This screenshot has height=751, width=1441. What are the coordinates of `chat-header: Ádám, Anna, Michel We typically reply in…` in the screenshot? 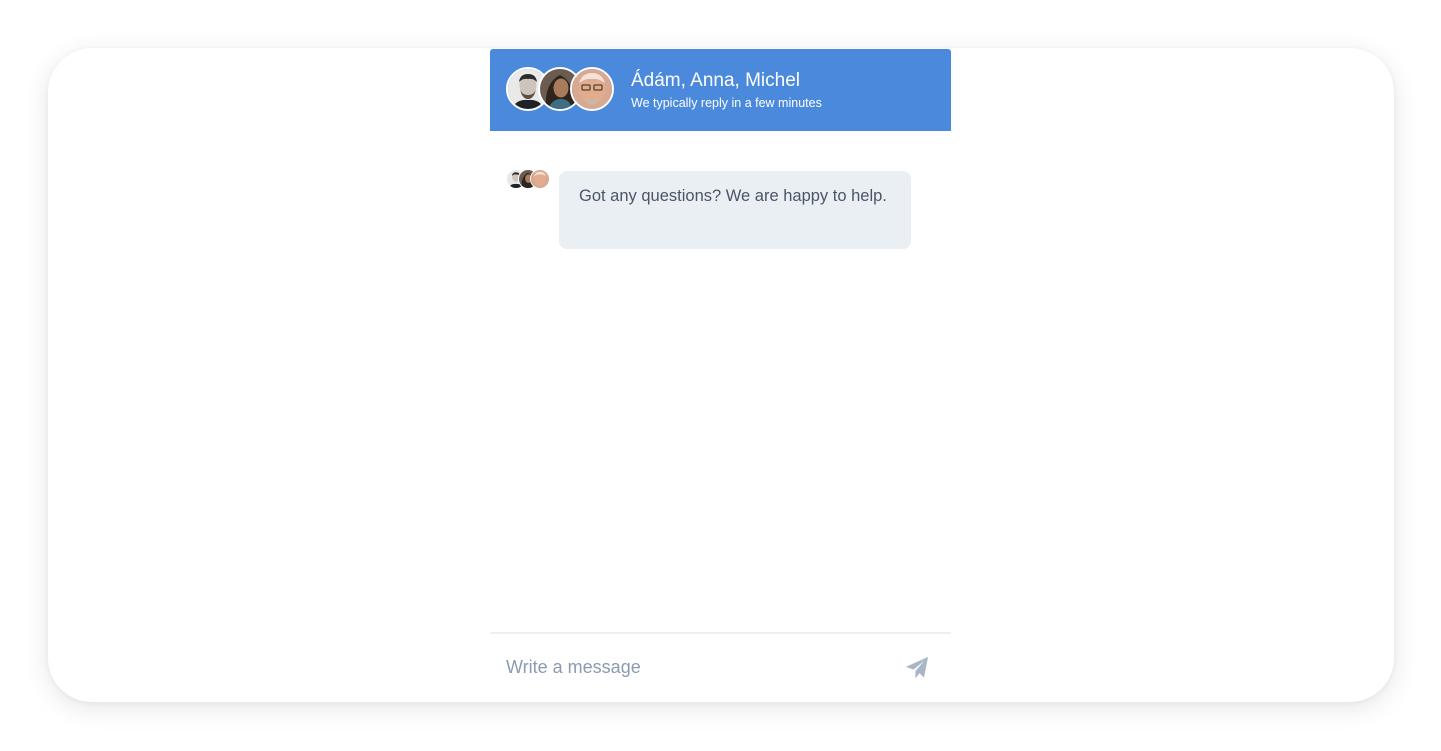 It's located at (720, 90).